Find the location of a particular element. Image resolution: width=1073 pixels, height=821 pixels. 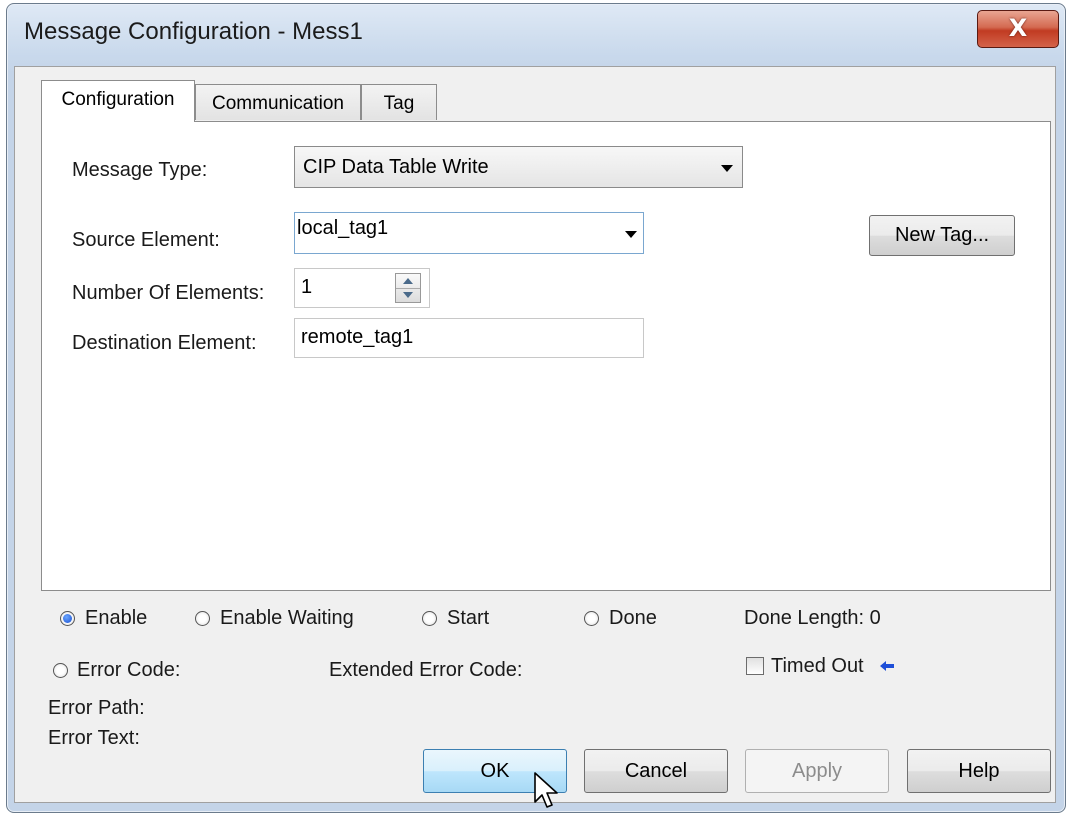

message-type-label: Message Type: is located at coordinates (140, 170).